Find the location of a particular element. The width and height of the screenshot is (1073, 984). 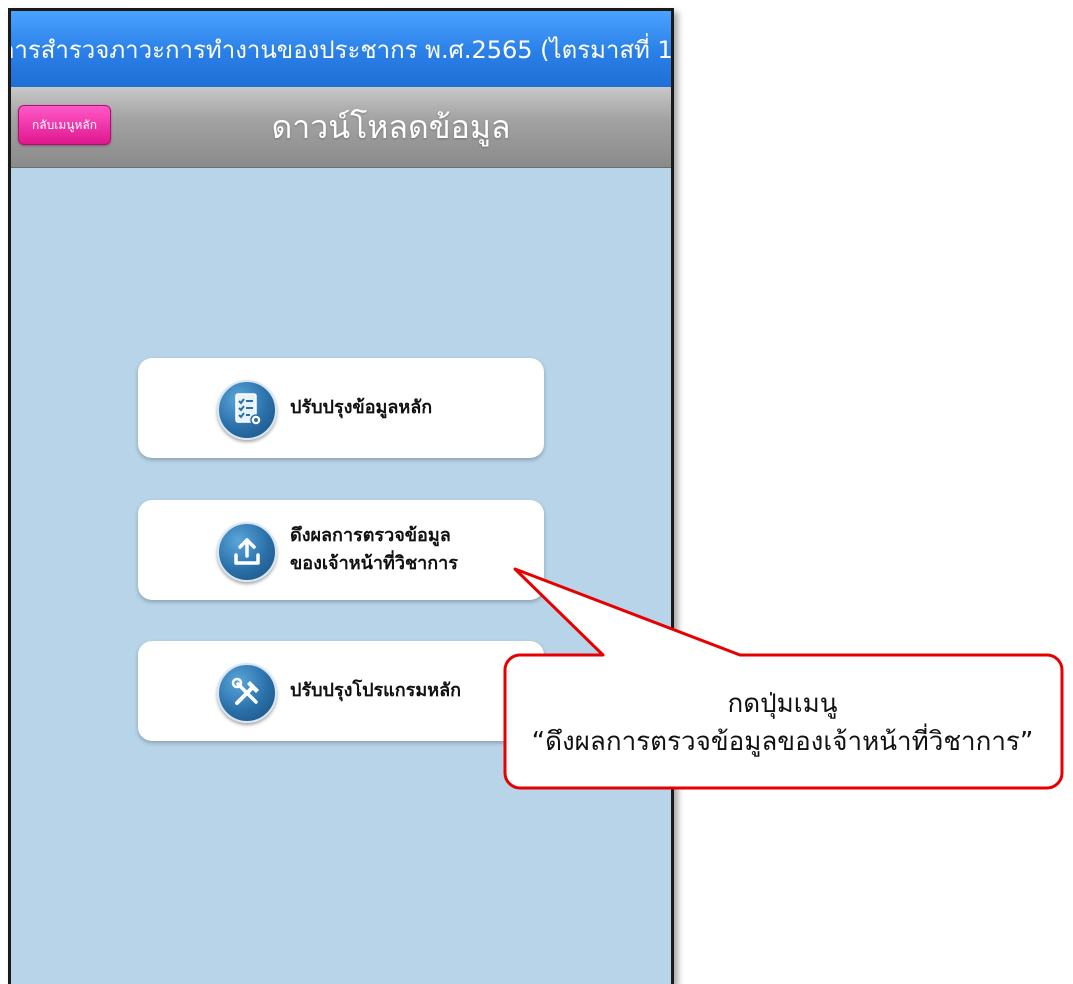

callout-line1: กดปุ่มเมนู is located at coordinates (782, 704).